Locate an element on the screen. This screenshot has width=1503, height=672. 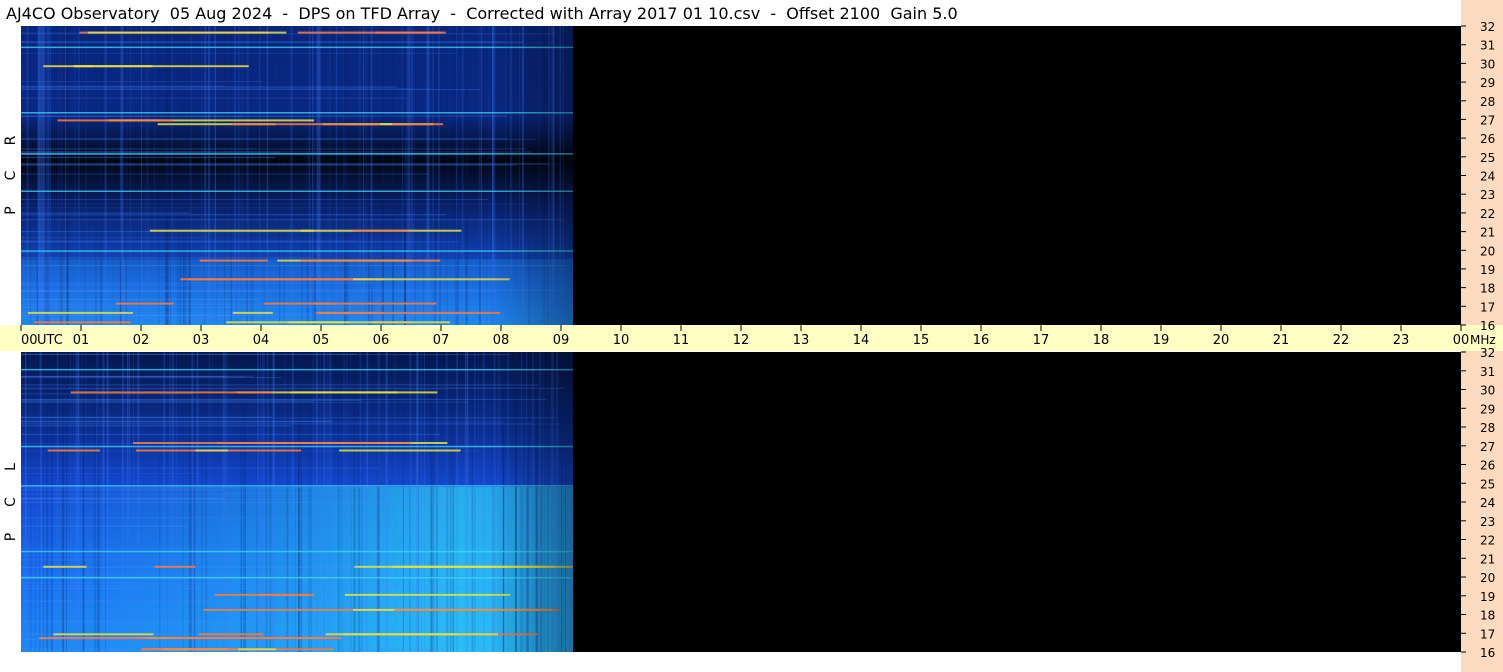
x-tick-label: 22 is located at coordinates (1341, 340).